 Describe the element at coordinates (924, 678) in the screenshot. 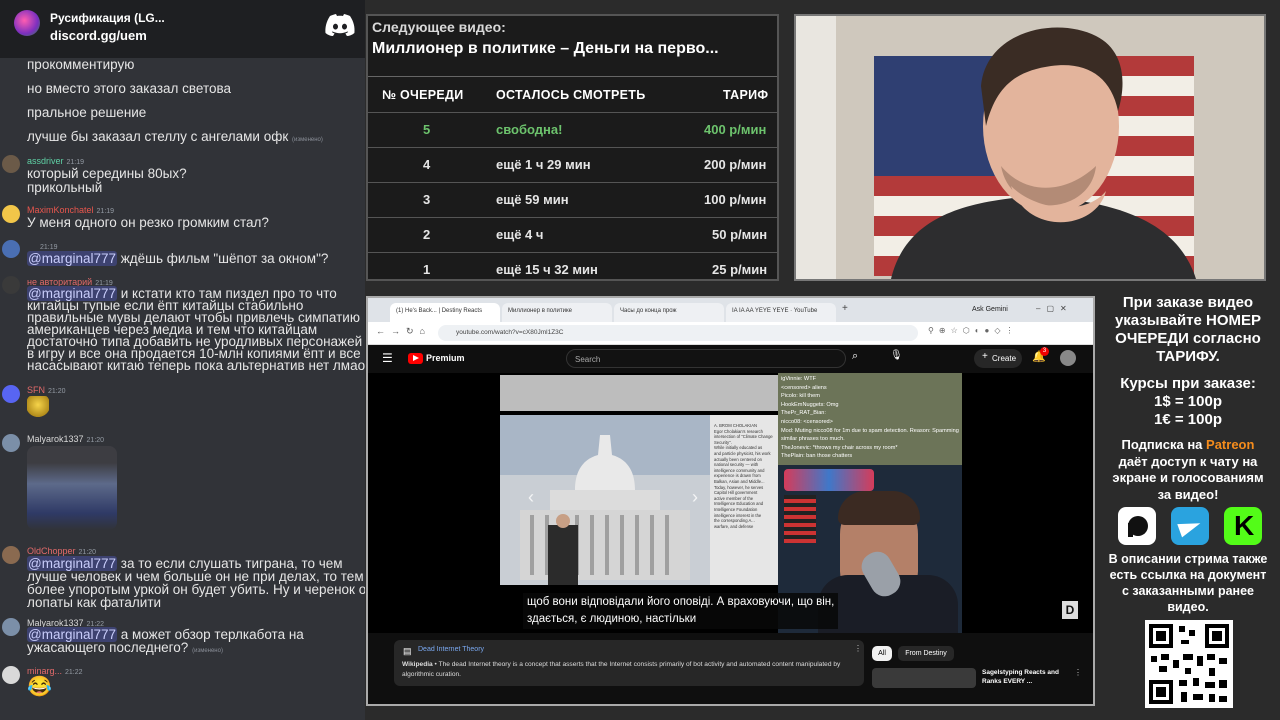

I see `recommended-thumbnail` at that location.